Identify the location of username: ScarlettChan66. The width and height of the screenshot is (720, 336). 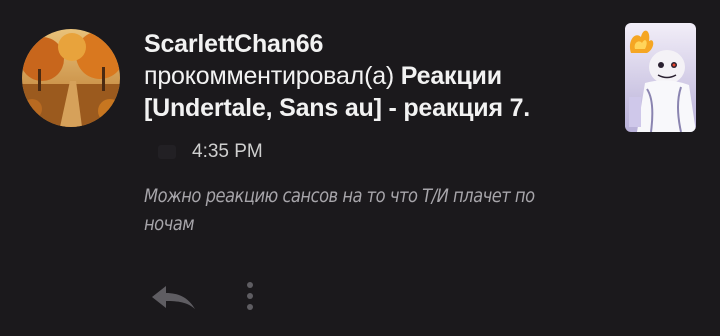
(369, 44).